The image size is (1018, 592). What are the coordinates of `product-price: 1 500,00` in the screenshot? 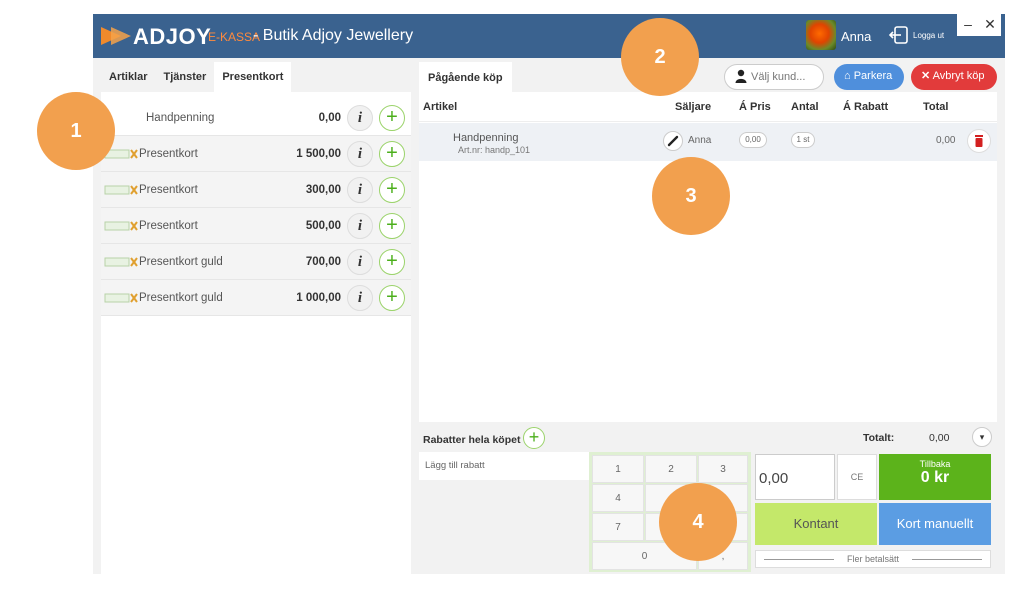 It's located at (318, 154).